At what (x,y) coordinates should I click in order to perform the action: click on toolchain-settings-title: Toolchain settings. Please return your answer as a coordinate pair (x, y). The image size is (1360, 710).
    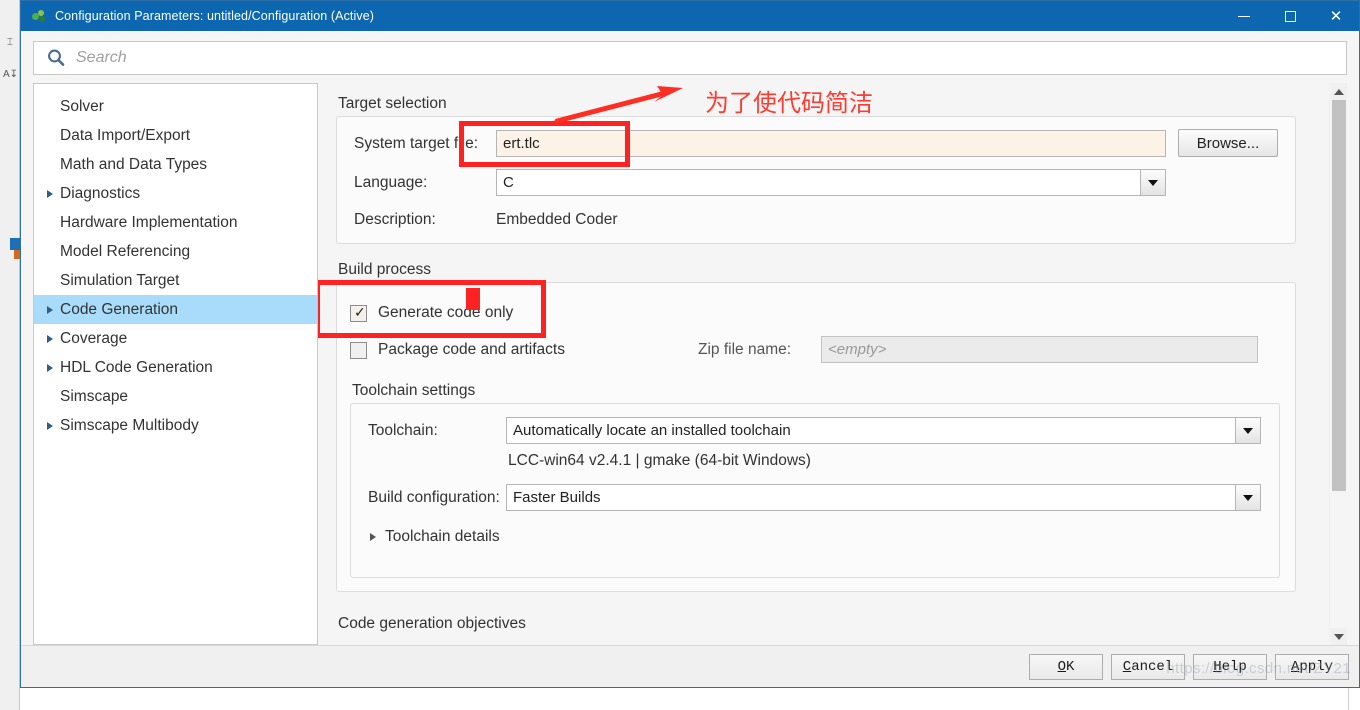
    Looking at the image, I should click on (414, 390).